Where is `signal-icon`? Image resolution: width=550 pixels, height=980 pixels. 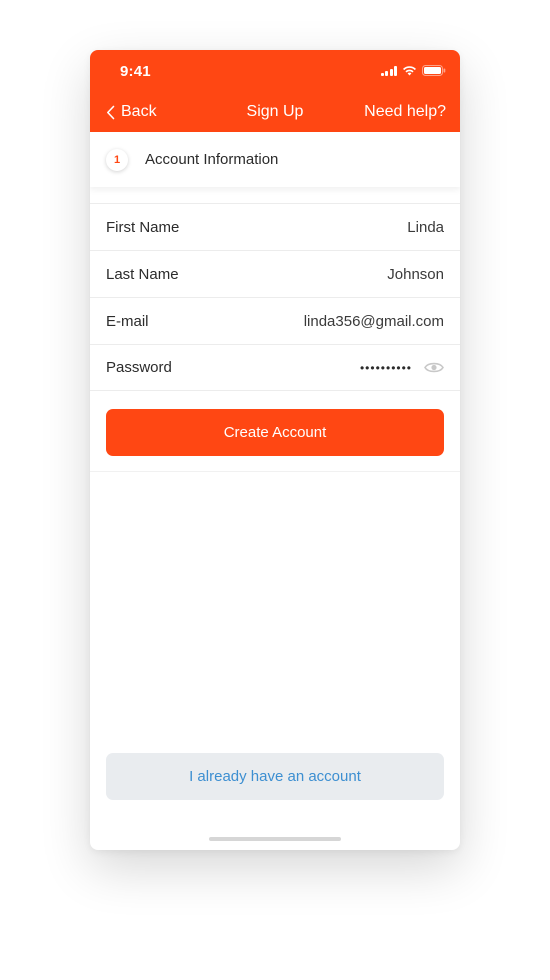 signal-icon is located at coordinates (388, 70).